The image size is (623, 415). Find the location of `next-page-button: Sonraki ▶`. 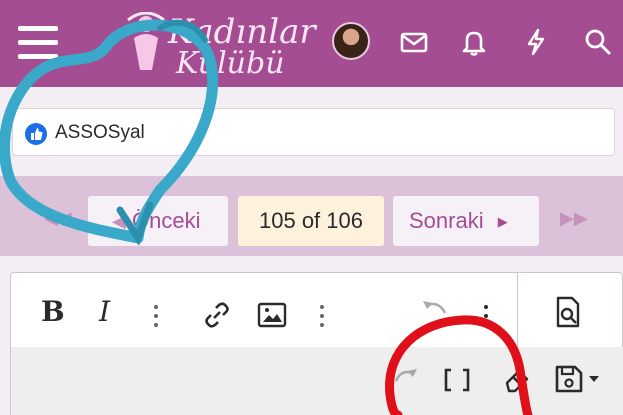

next-page-button: Sonraki ▶ is located at coordinates (466, 221).